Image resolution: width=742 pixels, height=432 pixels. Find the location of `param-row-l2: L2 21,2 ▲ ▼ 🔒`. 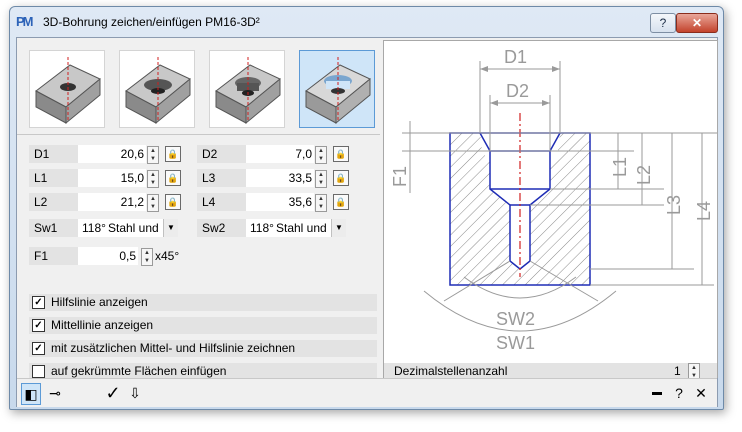

param-row-l2: L2 21,2 ▲ ▼ 🔒 is located at coordinates (109, 202).